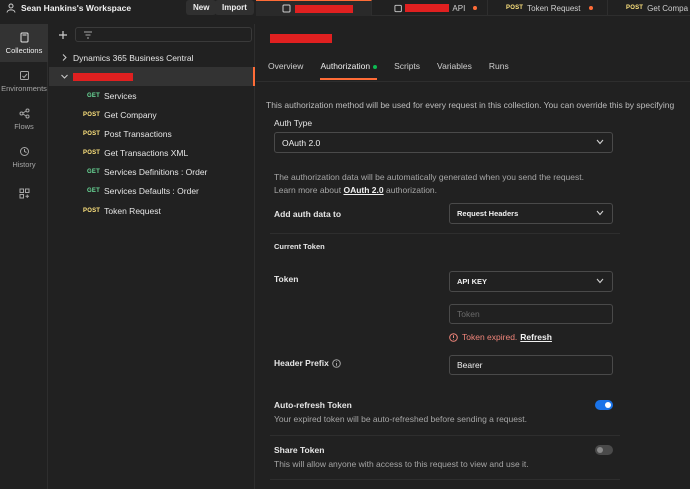 The width and height of the screenshot is (690, 489). What do you see at coordinates (286, 8) in the screenshot?
I see `collection-tab-icon` at bounding box center [286, 8].